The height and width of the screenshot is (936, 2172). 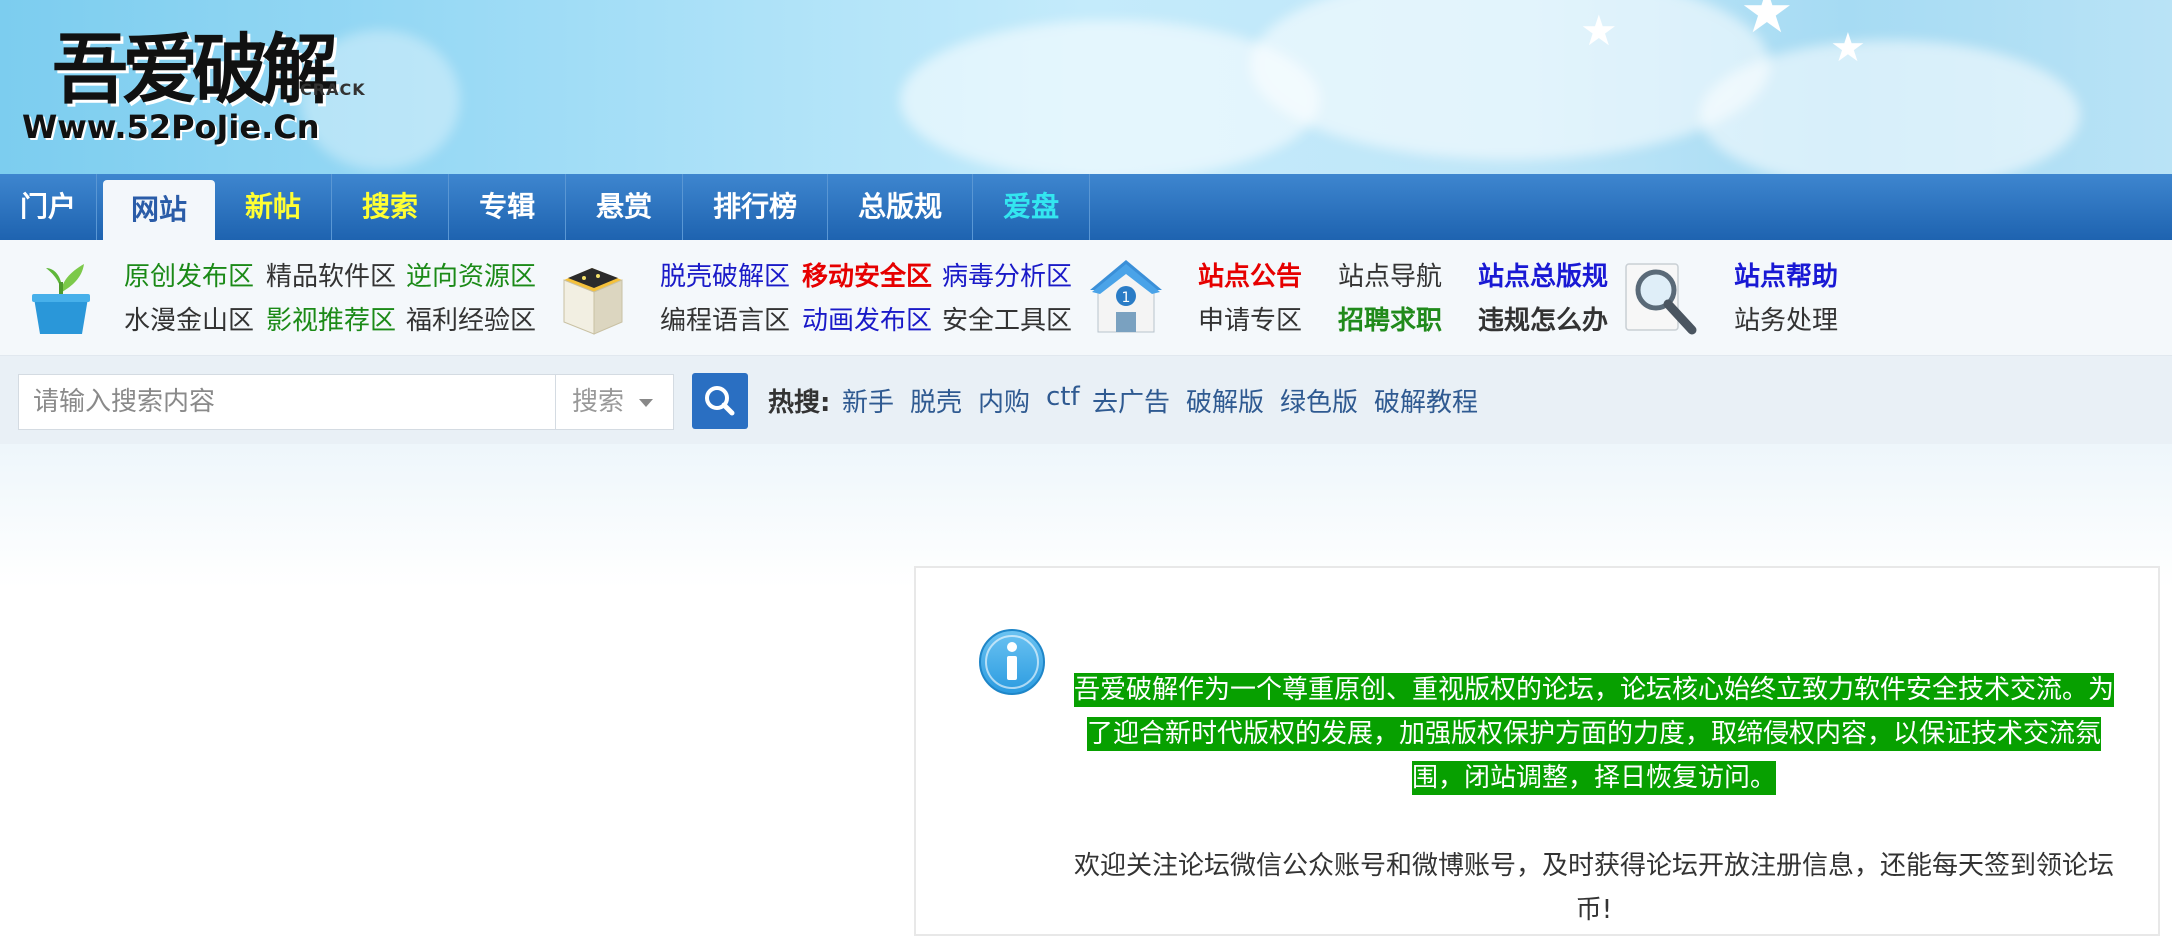 I want to click on cat-link-shuiman-jinshan: 水漫金山区, so click(x=189, y=318).